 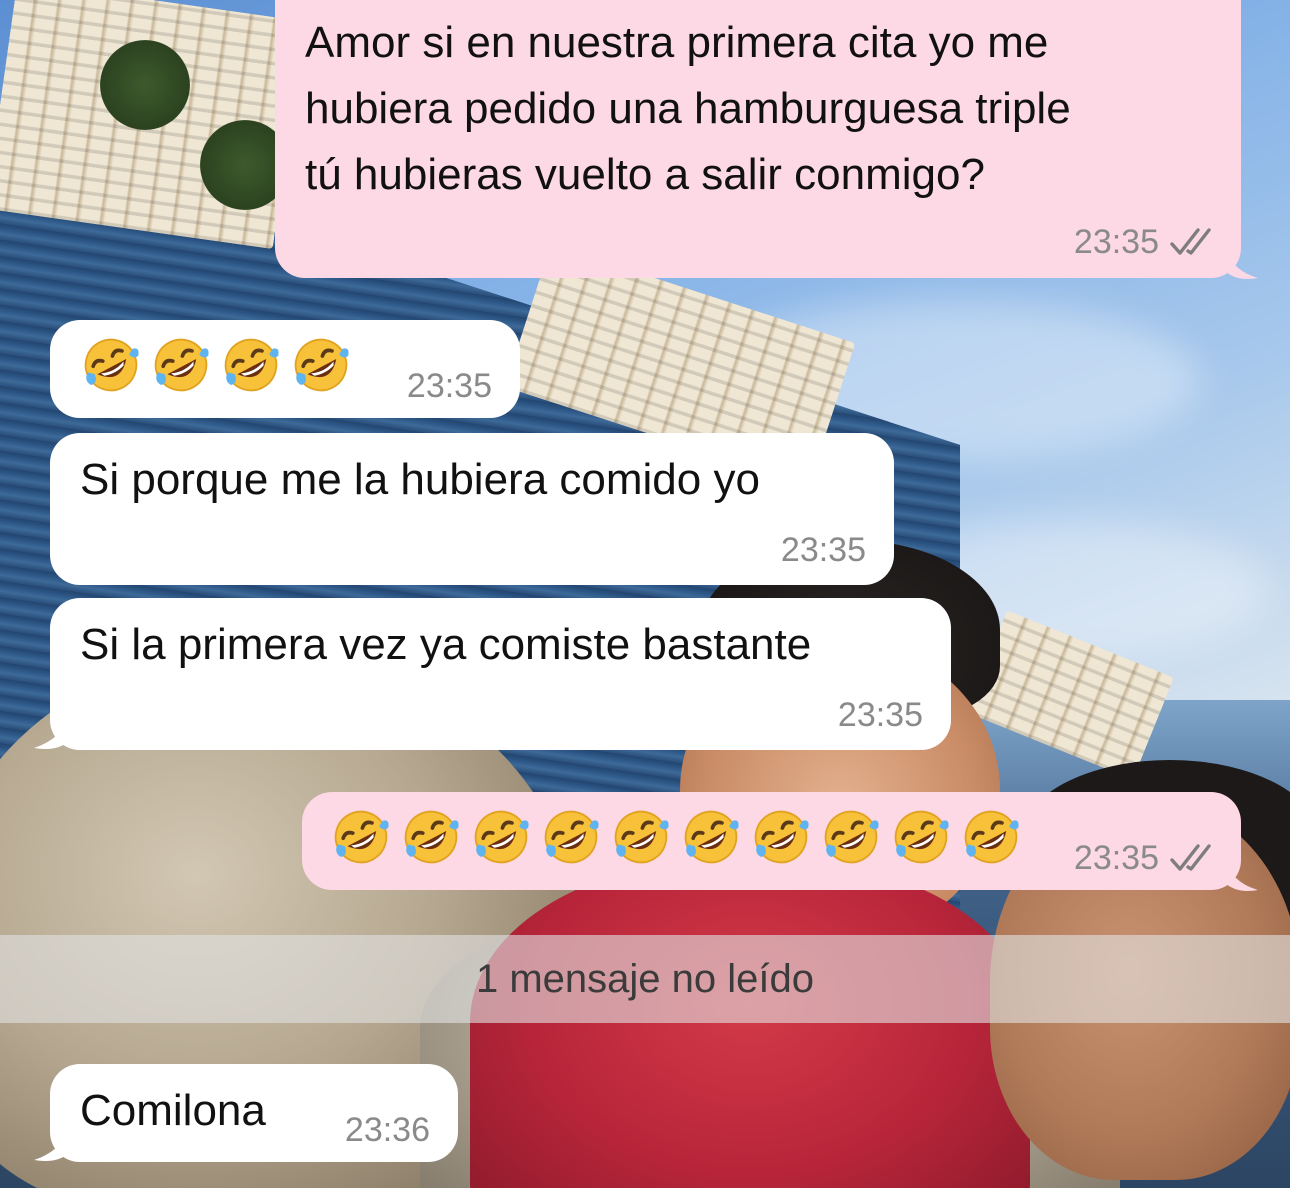 I want to click on message-time: 23:36, so click(x=387, y=1130).